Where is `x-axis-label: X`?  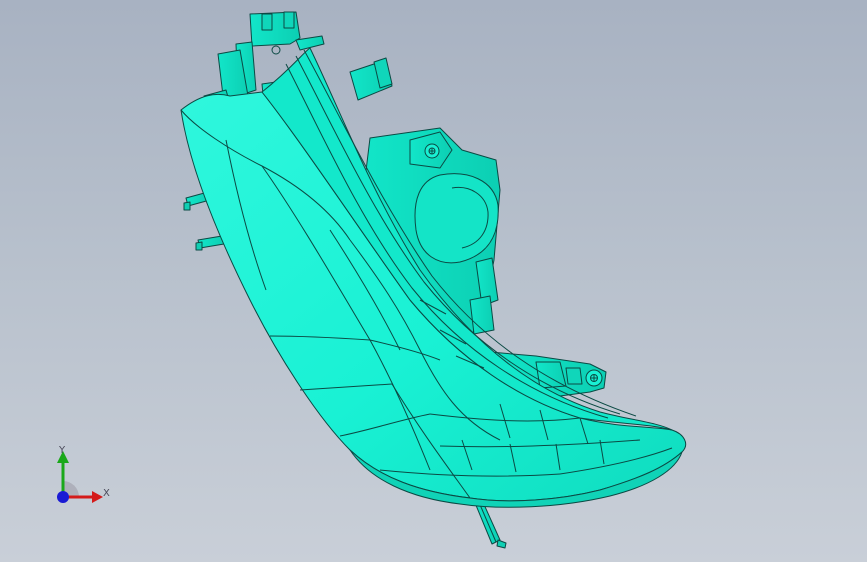
x-axis-label: X is located at coordinates (106, 493).